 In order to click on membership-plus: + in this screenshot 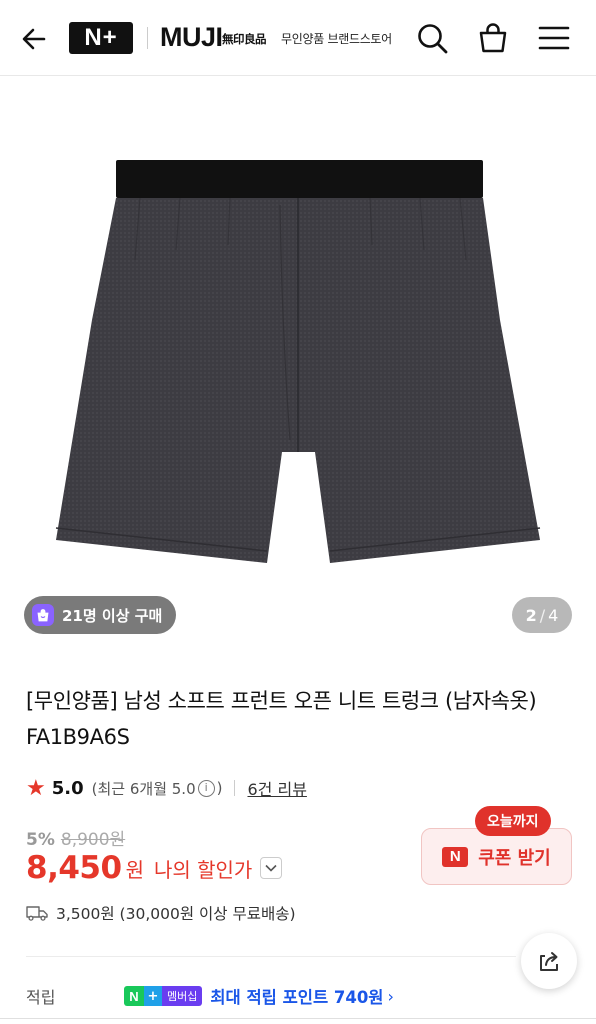, I will do `click(153, 996)`.